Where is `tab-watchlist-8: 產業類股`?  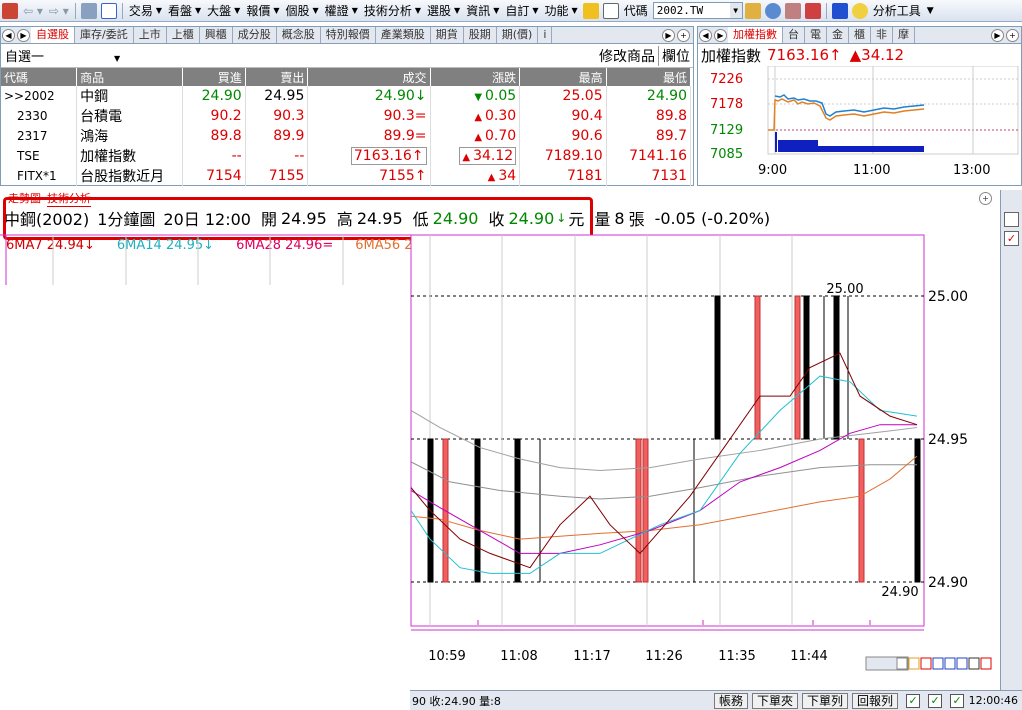
tab-watchlist-8: 產業類股 is located at coordinates (403, 35).